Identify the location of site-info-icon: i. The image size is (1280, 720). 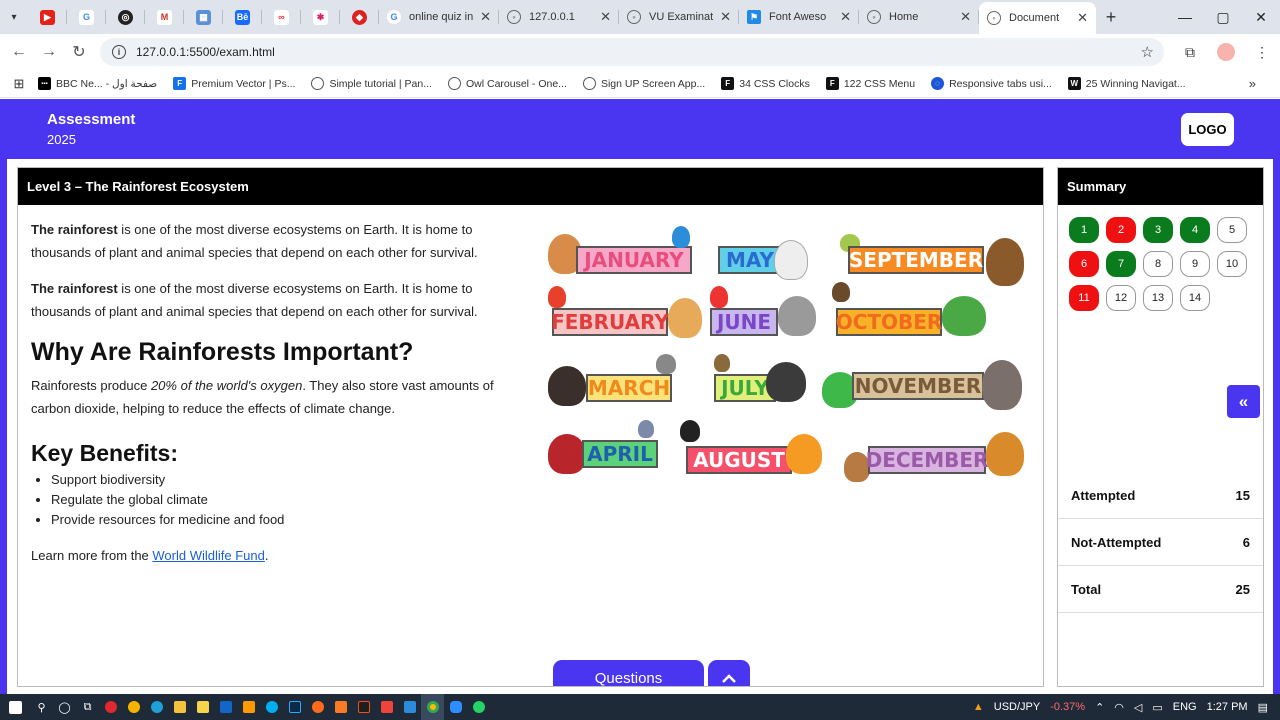
(119, 52).